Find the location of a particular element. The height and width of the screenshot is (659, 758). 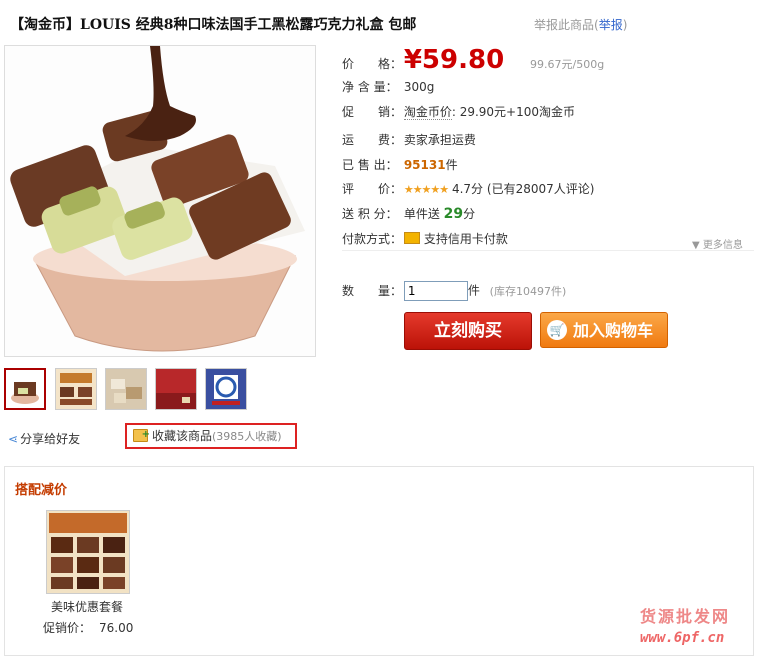

thumbnail-2-image is located at coordinates (76, 389).